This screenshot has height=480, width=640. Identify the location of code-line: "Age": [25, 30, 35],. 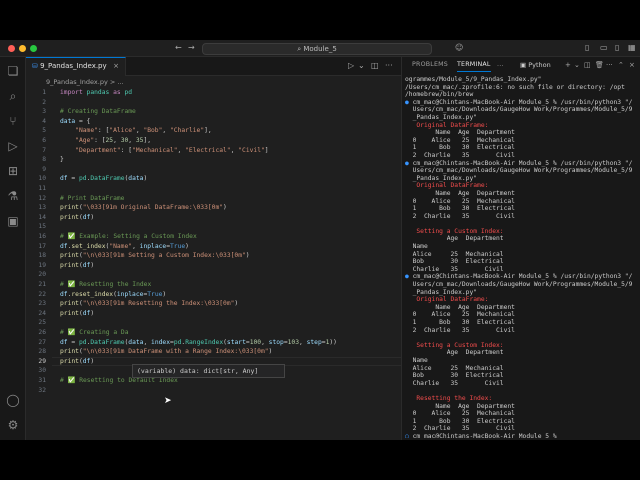
(105, 141).